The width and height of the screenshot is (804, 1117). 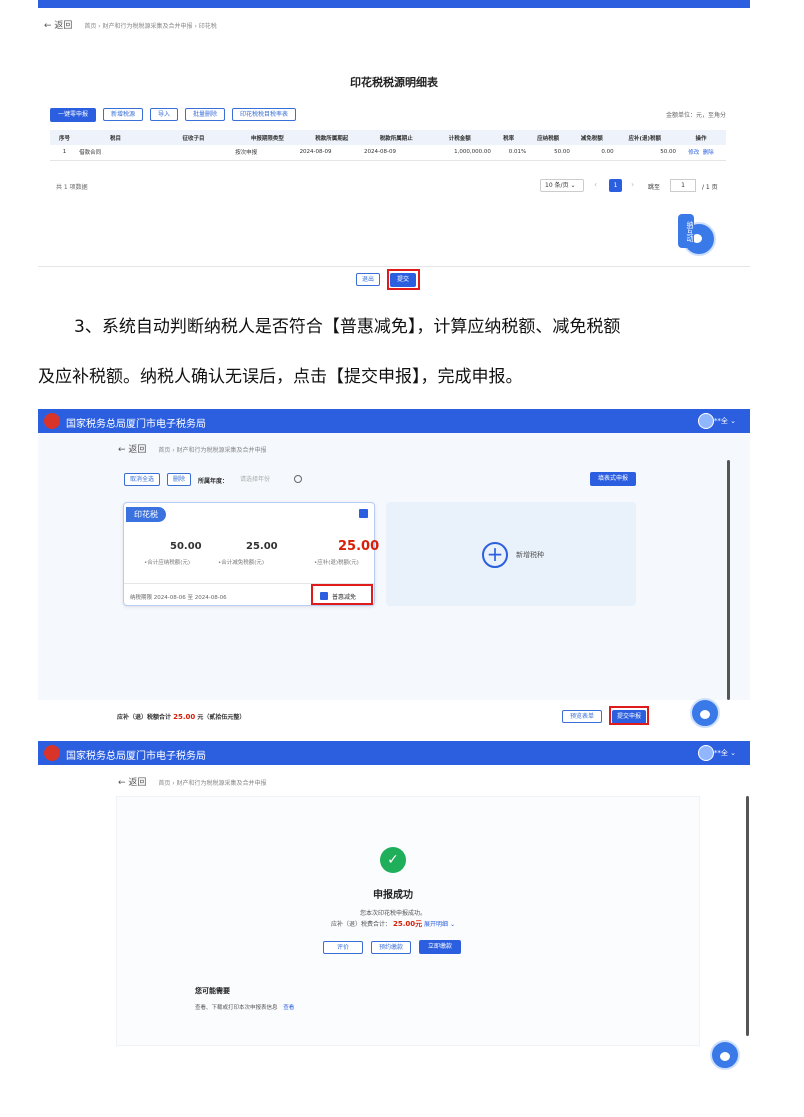 I want to click on payable-label: •合计应纳税额(元), so click(x=167, y=563).